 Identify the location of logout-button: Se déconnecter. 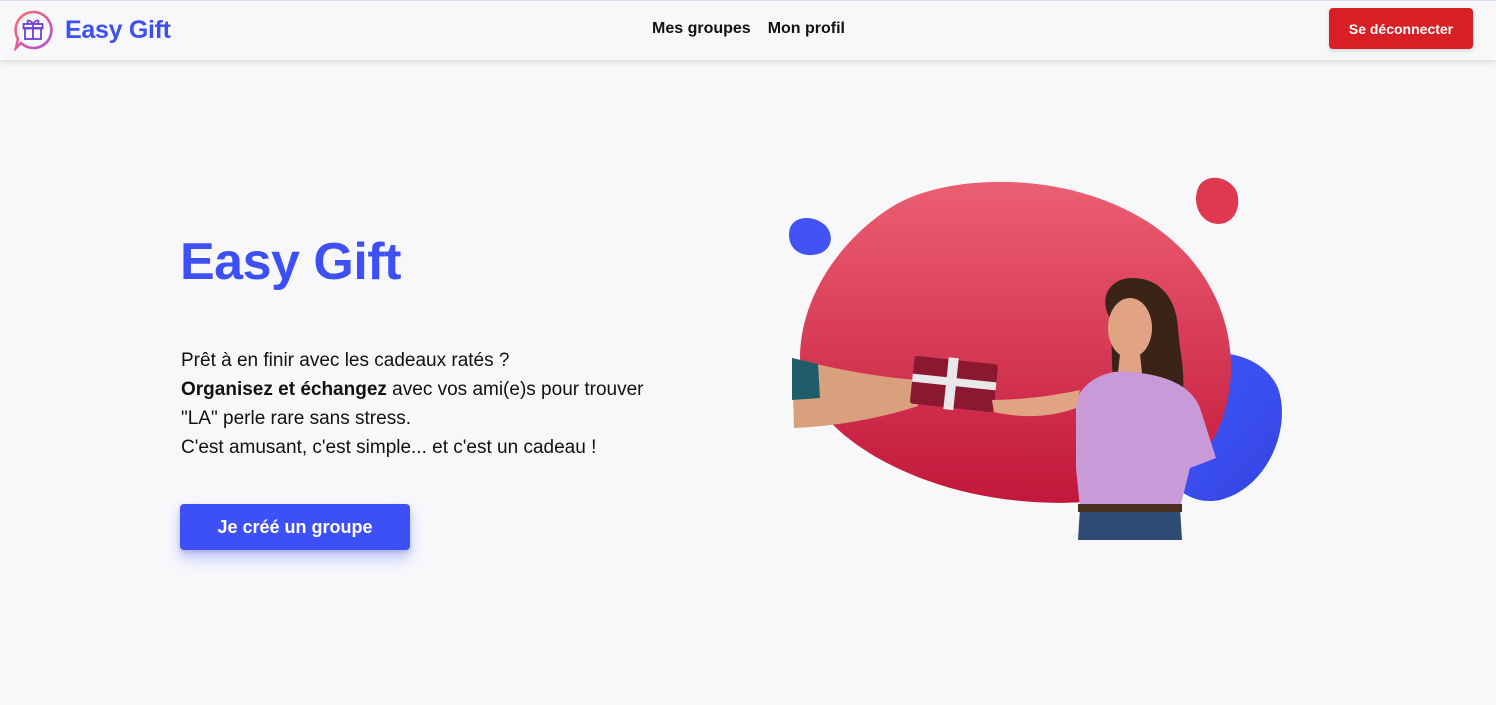
(1401, 28).